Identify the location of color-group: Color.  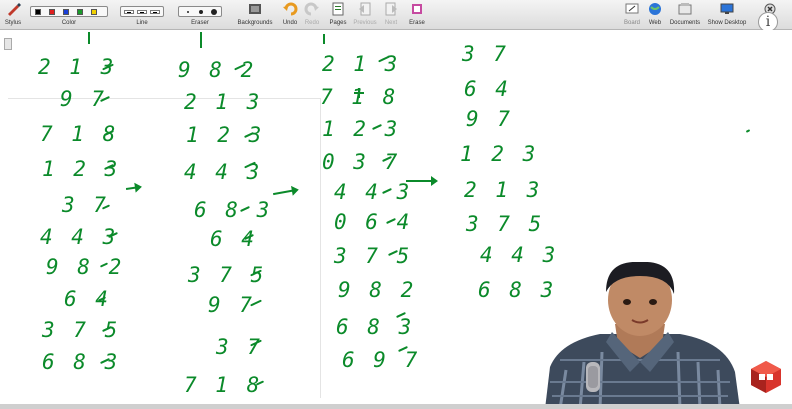
(69, 15).